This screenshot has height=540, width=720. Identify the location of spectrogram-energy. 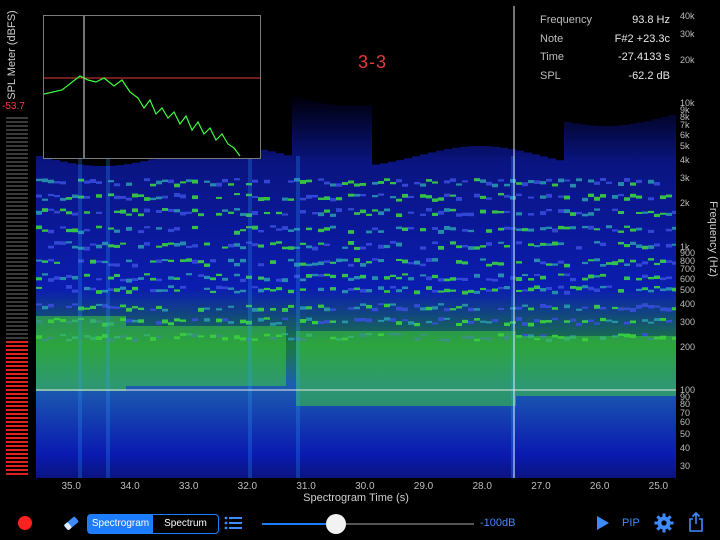
(596, 366).